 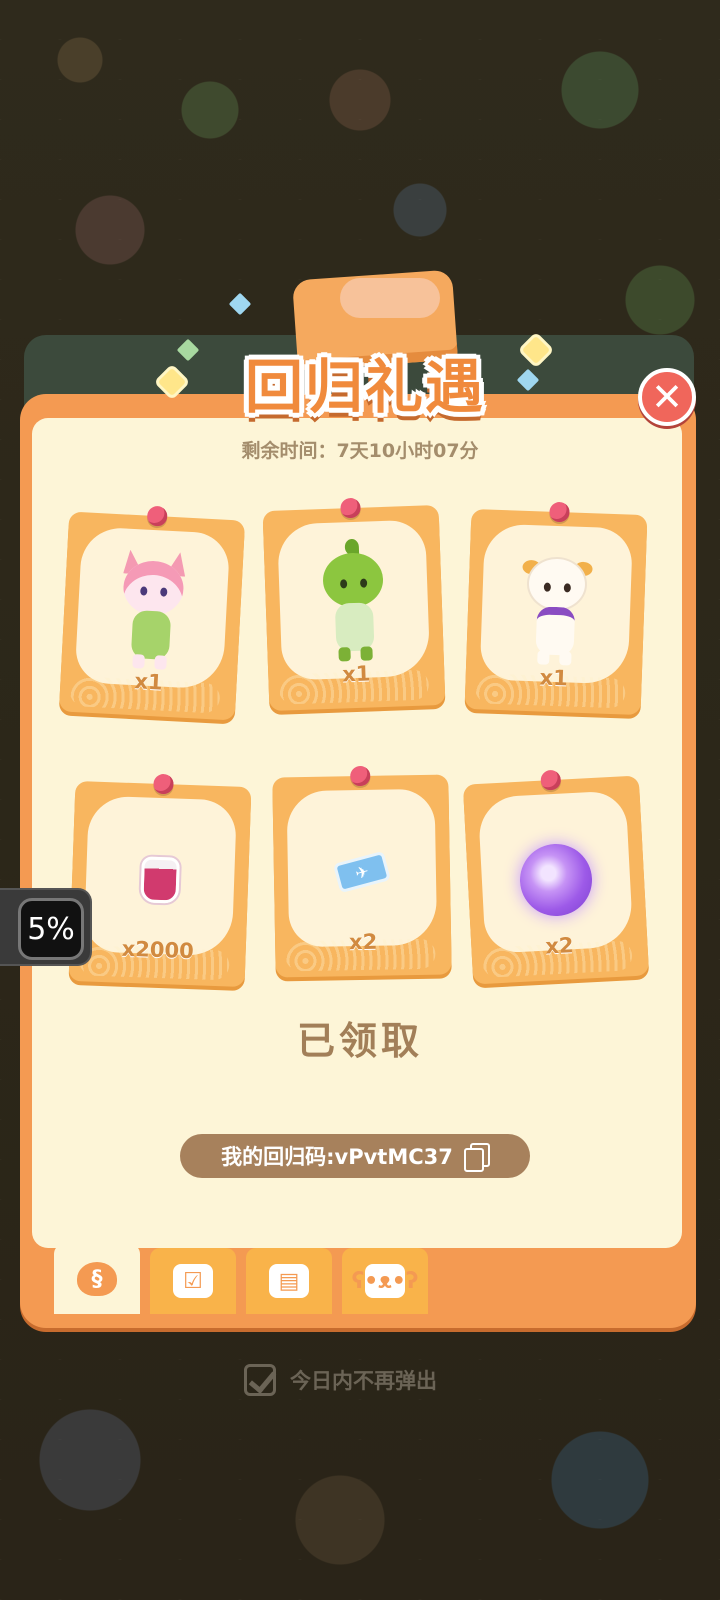 I want to click on jam-jar-icon, so click(x=160, y=880).